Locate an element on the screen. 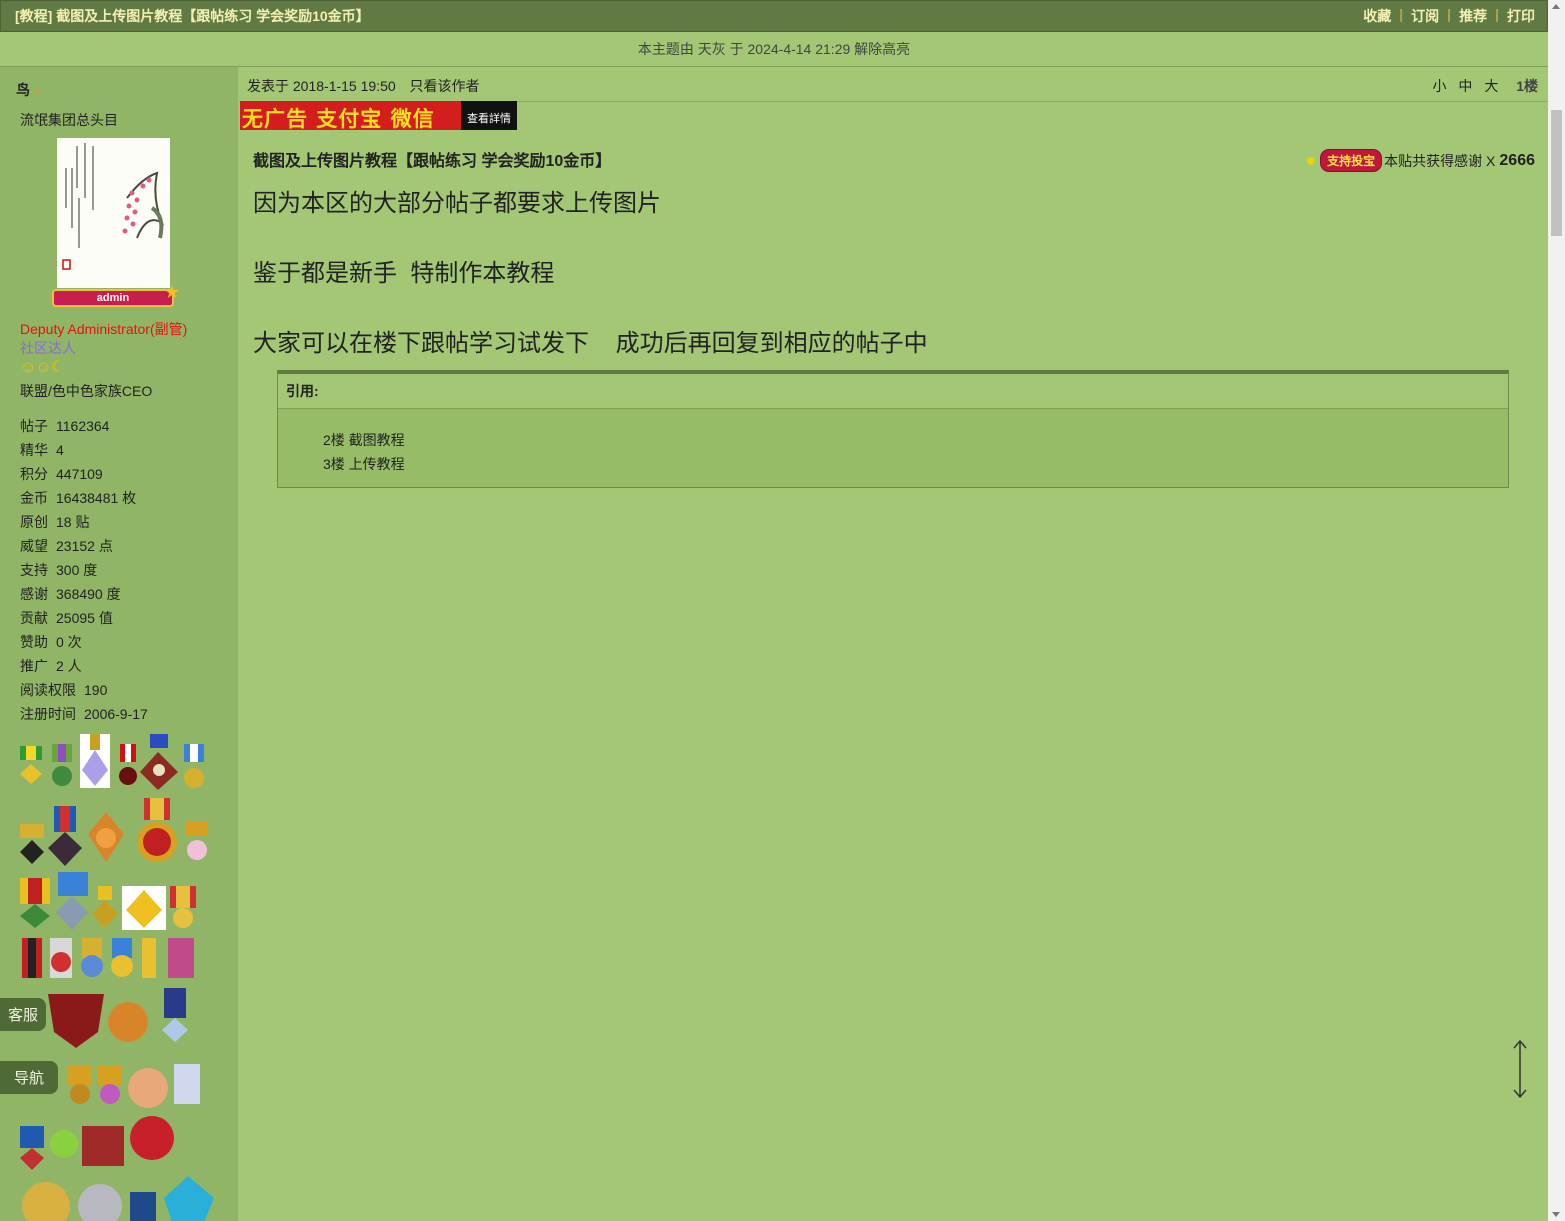 The width and height of the screenshot is (1565, 1221). customer-service-button: 客服 is located at coordinates (23, 1014).